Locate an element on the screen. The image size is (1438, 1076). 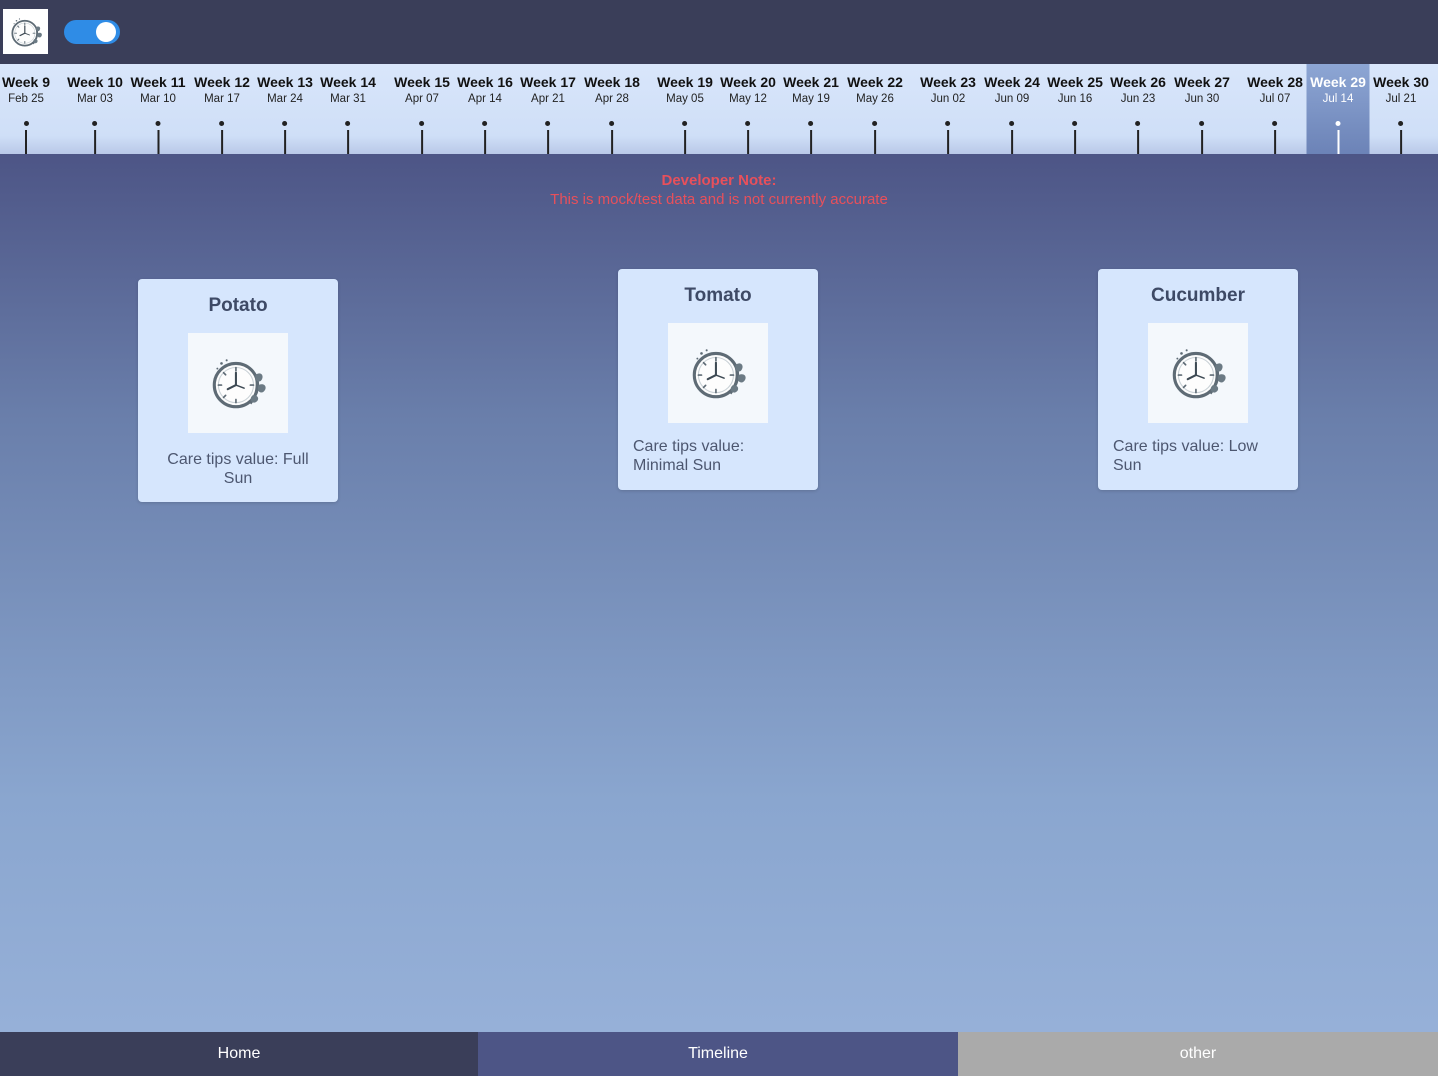
timeline-week: Week 13 Mar 24 is located at coordinates (285, 109).